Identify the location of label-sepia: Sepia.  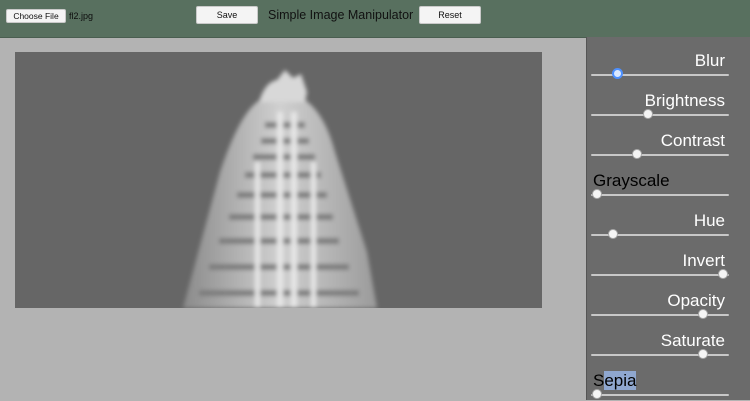
(615, 380).